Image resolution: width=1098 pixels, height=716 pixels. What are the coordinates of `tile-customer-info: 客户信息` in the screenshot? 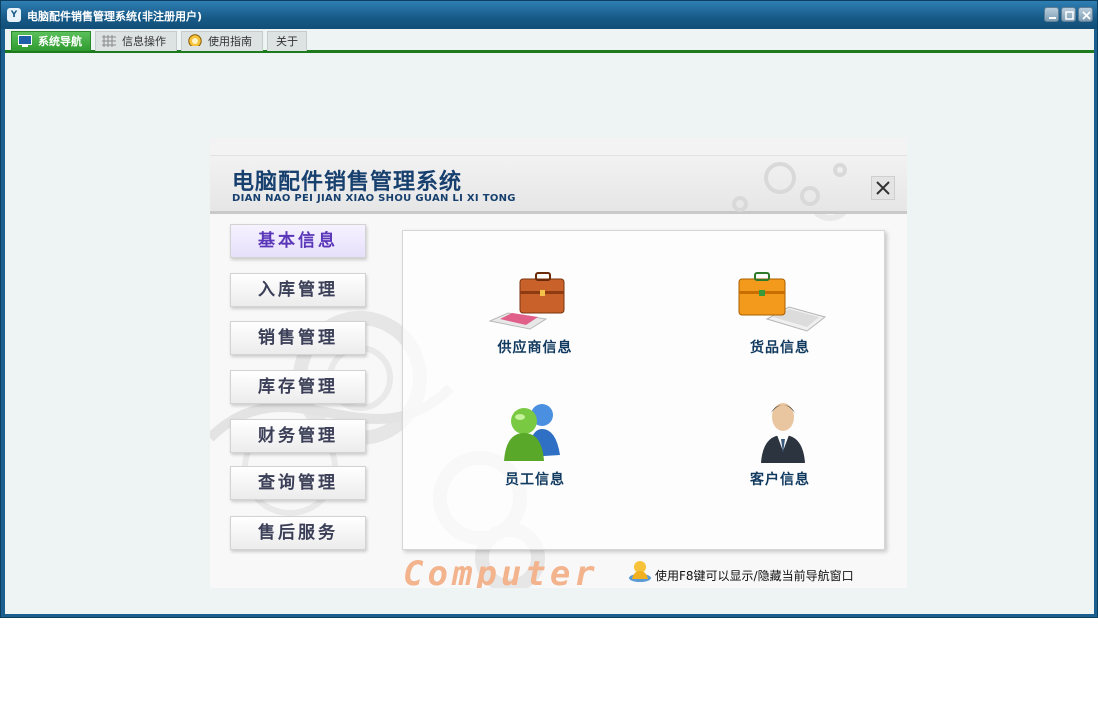 It's located at (780, 454).